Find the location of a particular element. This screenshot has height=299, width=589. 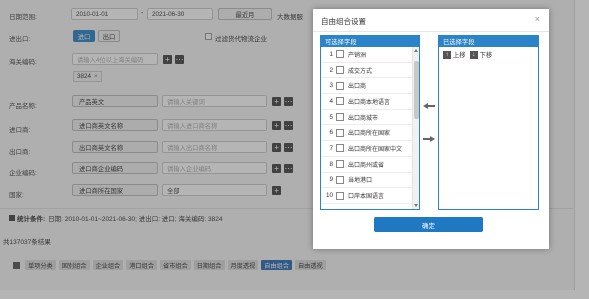

field-option: 4 出口商本地语言 is located at coordinates (366, 102).